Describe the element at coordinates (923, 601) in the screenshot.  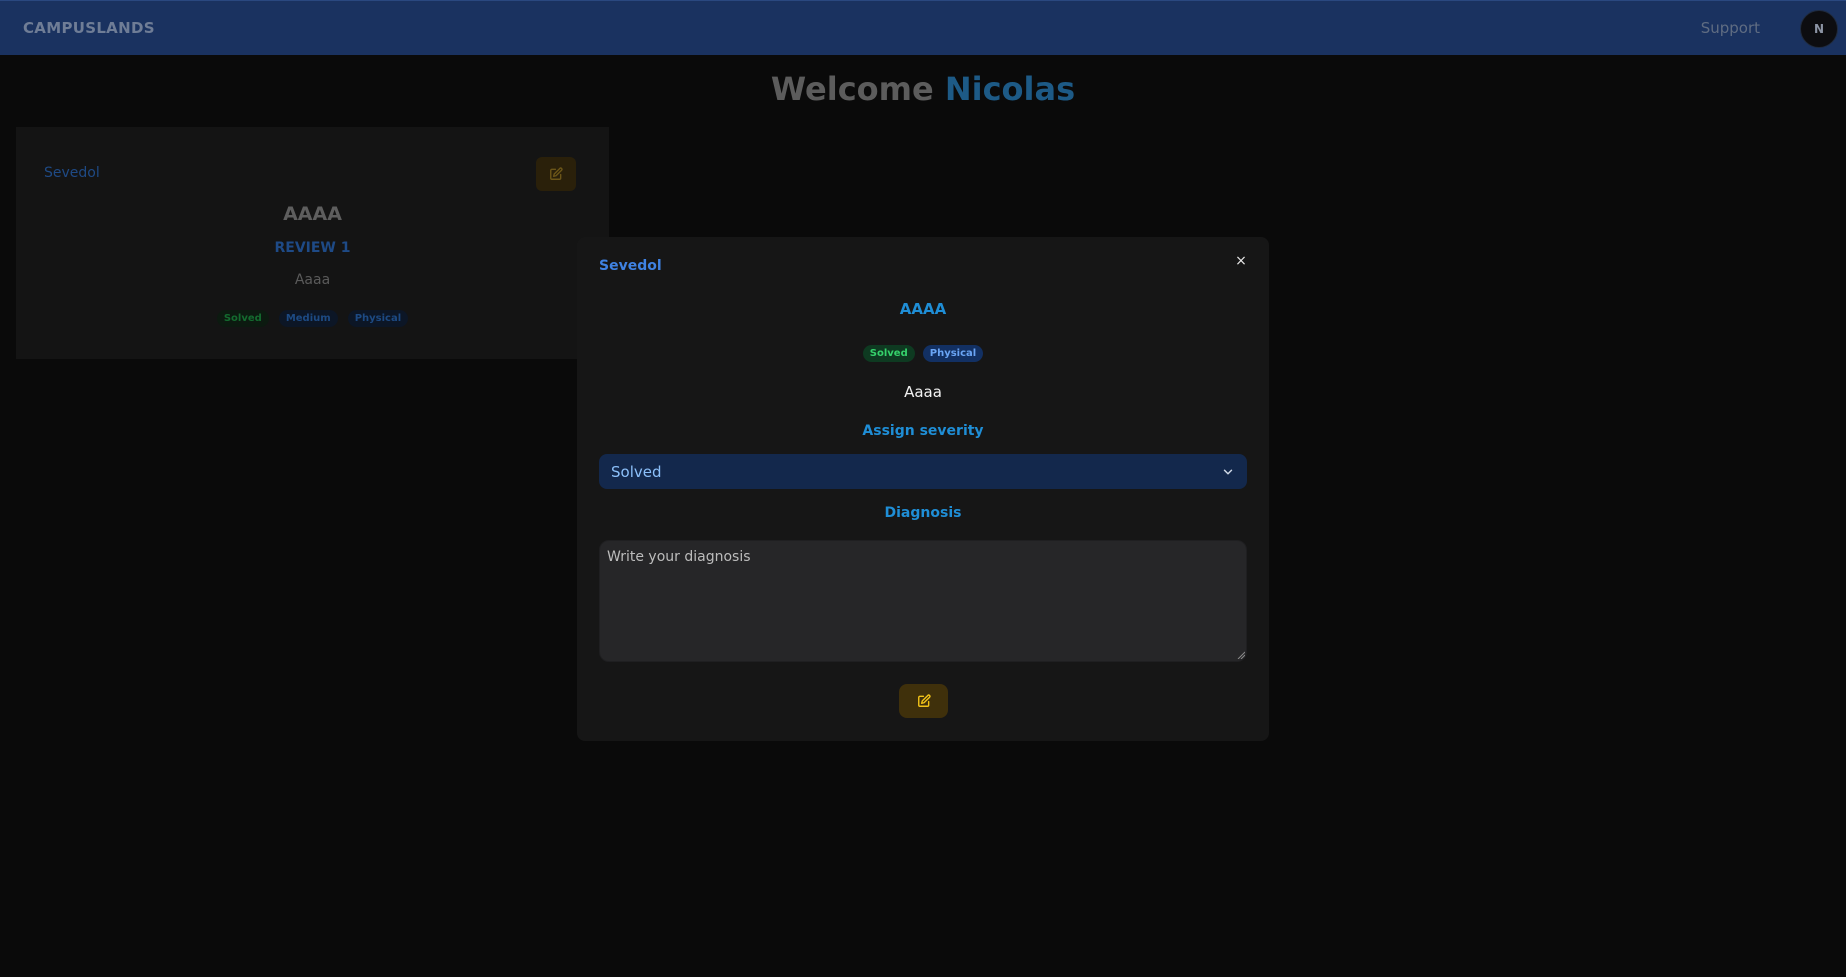
I see `diagnosis-field` at that location.